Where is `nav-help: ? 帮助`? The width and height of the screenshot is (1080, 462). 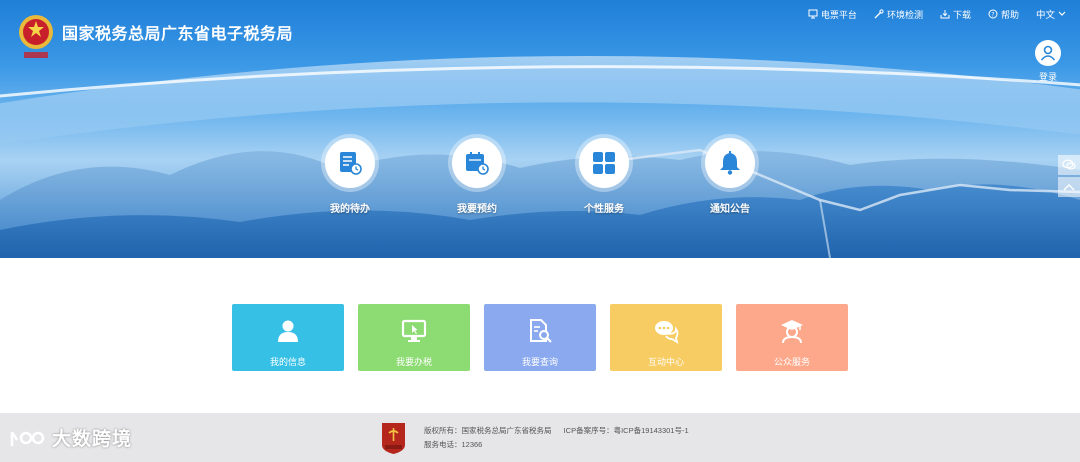
nav-help: ? 帮助 is located at coordinates (1003, 14).